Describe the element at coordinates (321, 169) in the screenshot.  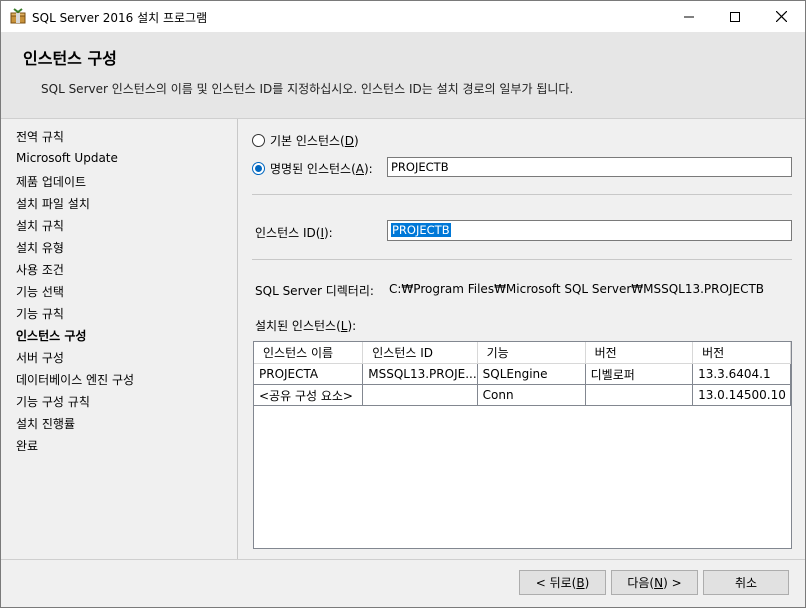
I see `named-instance-label: 명명된 인스턴스(A):` at that location.